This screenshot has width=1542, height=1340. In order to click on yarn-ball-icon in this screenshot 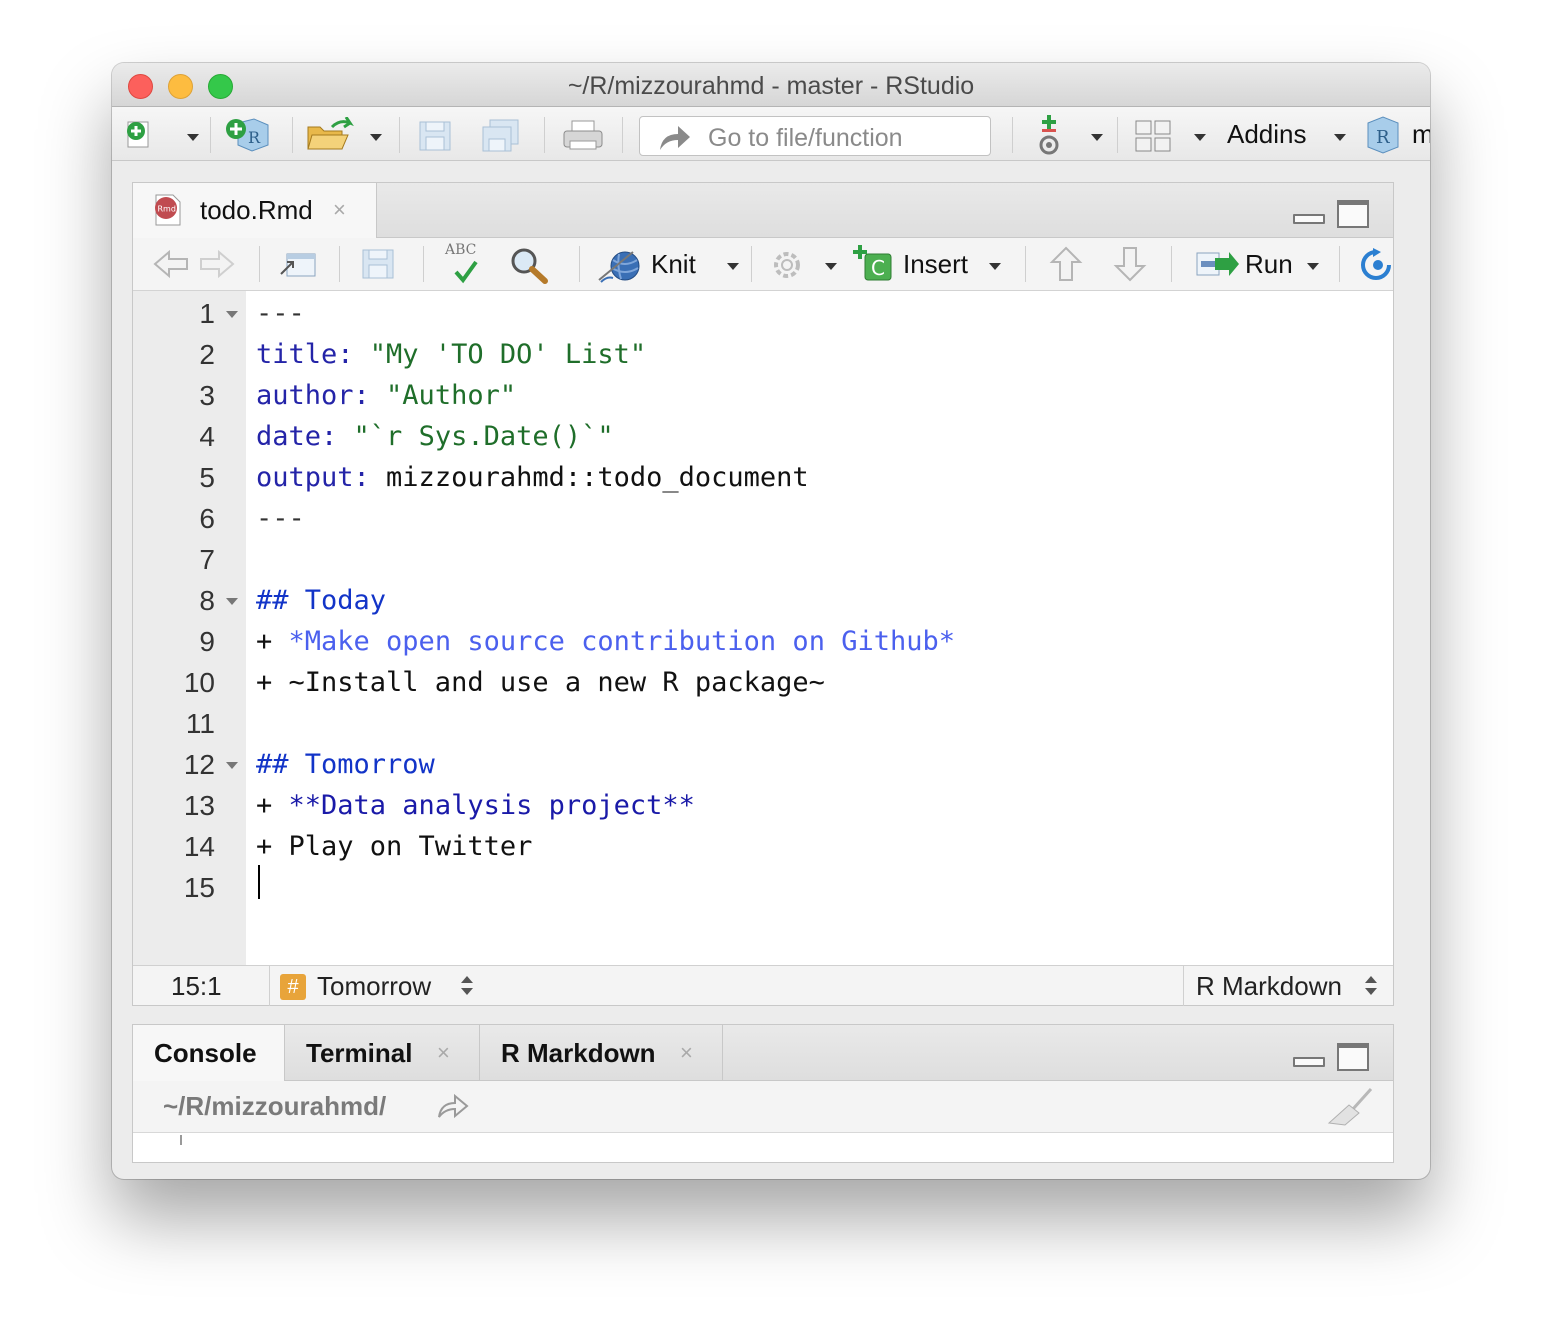, I will do `click(619, 267)`.